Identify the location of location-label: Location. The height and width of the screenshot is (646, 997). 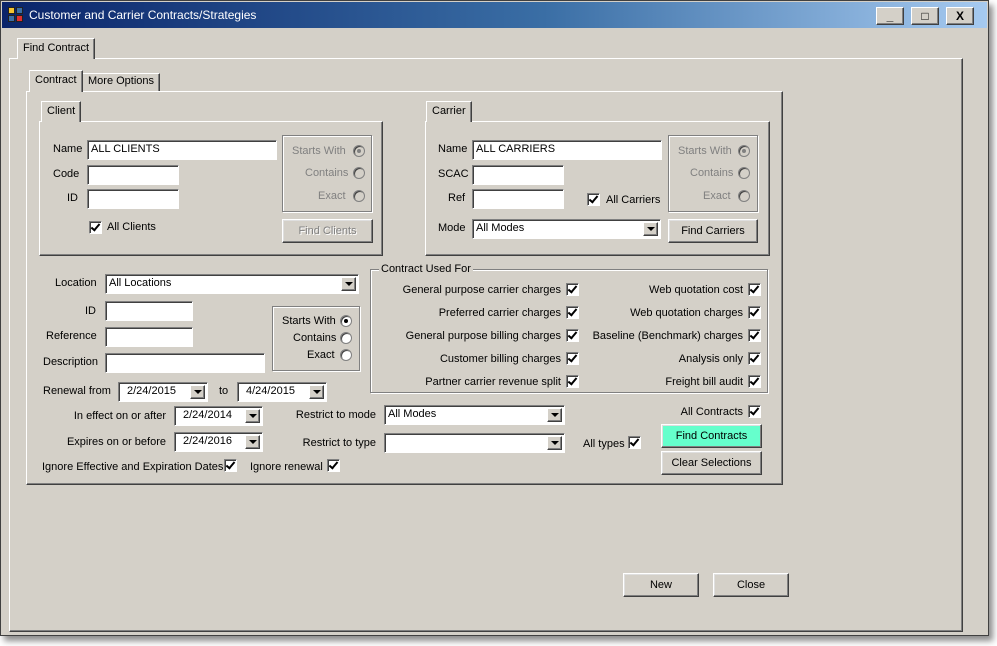
(76, 283).